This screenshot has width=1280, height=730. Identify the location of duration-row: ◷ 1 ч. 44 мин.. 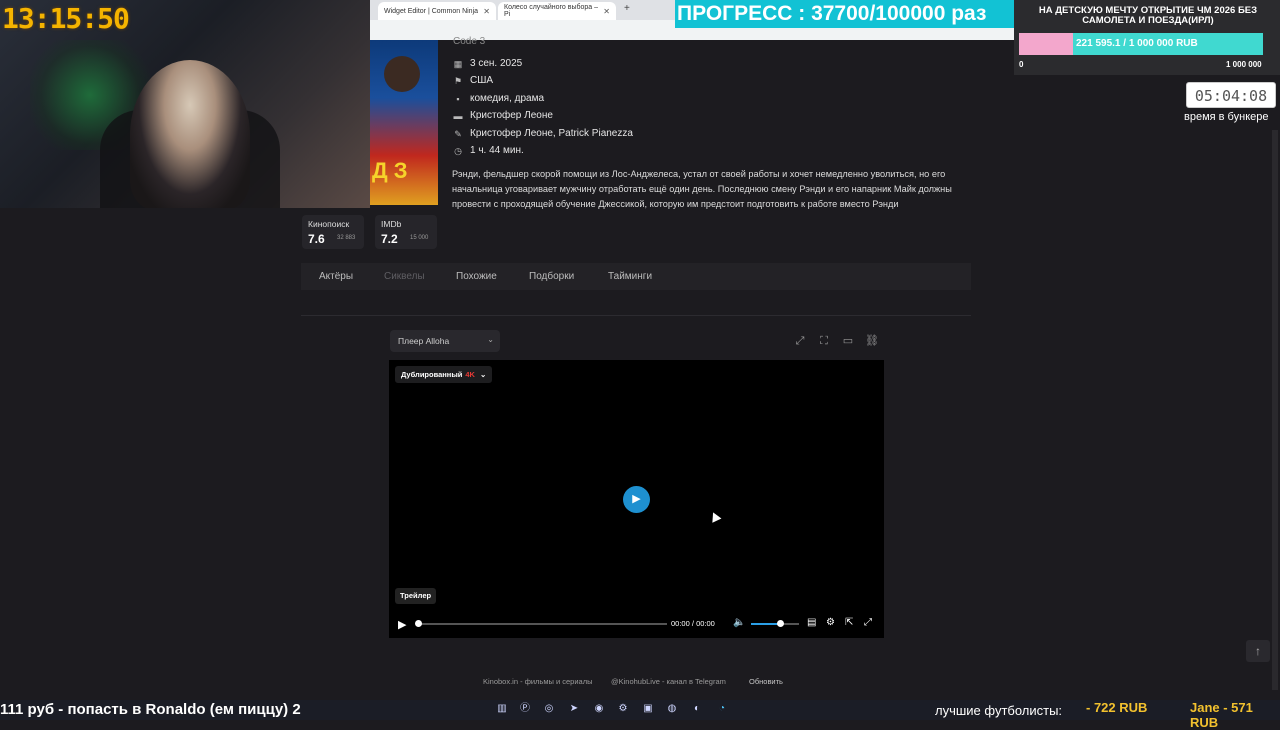
(488, 150).